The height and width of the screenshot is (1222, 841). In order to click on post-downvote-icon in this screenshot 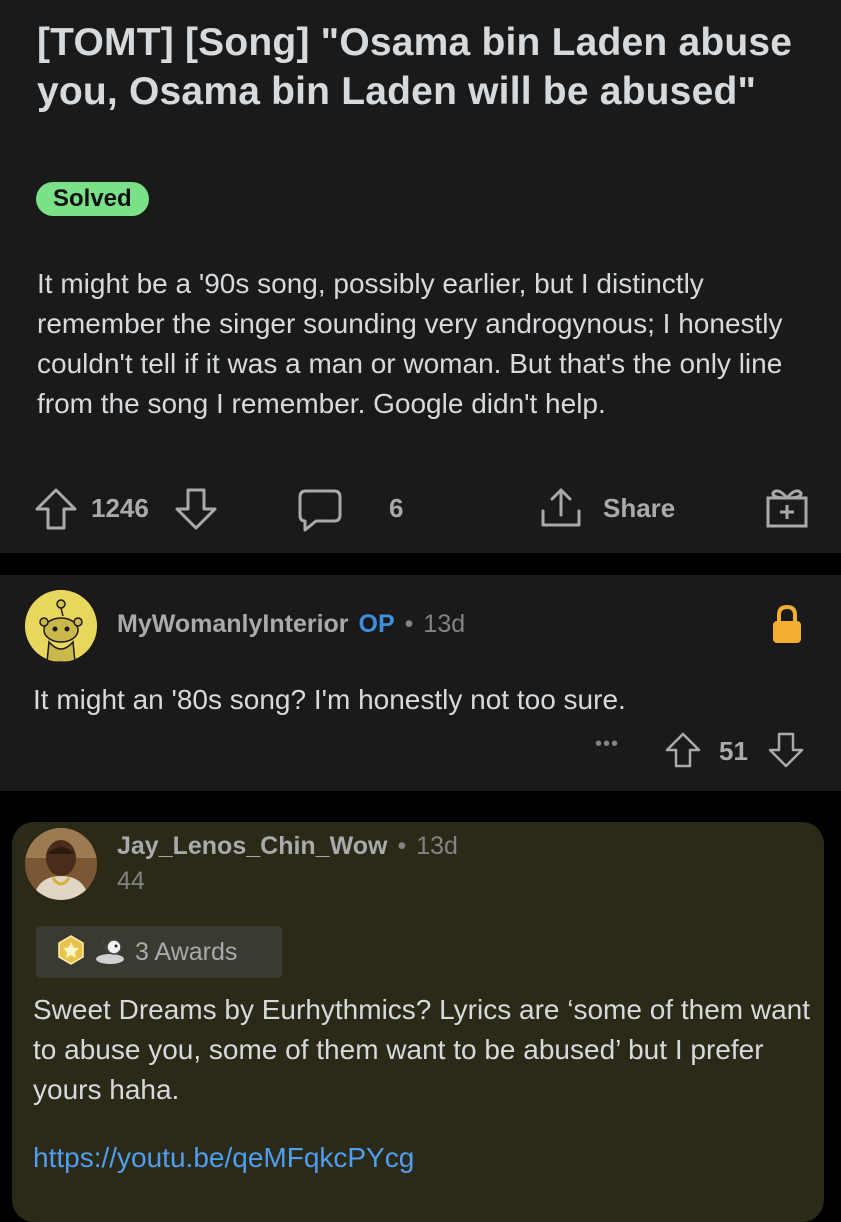, I will do `click(196, 509)`.